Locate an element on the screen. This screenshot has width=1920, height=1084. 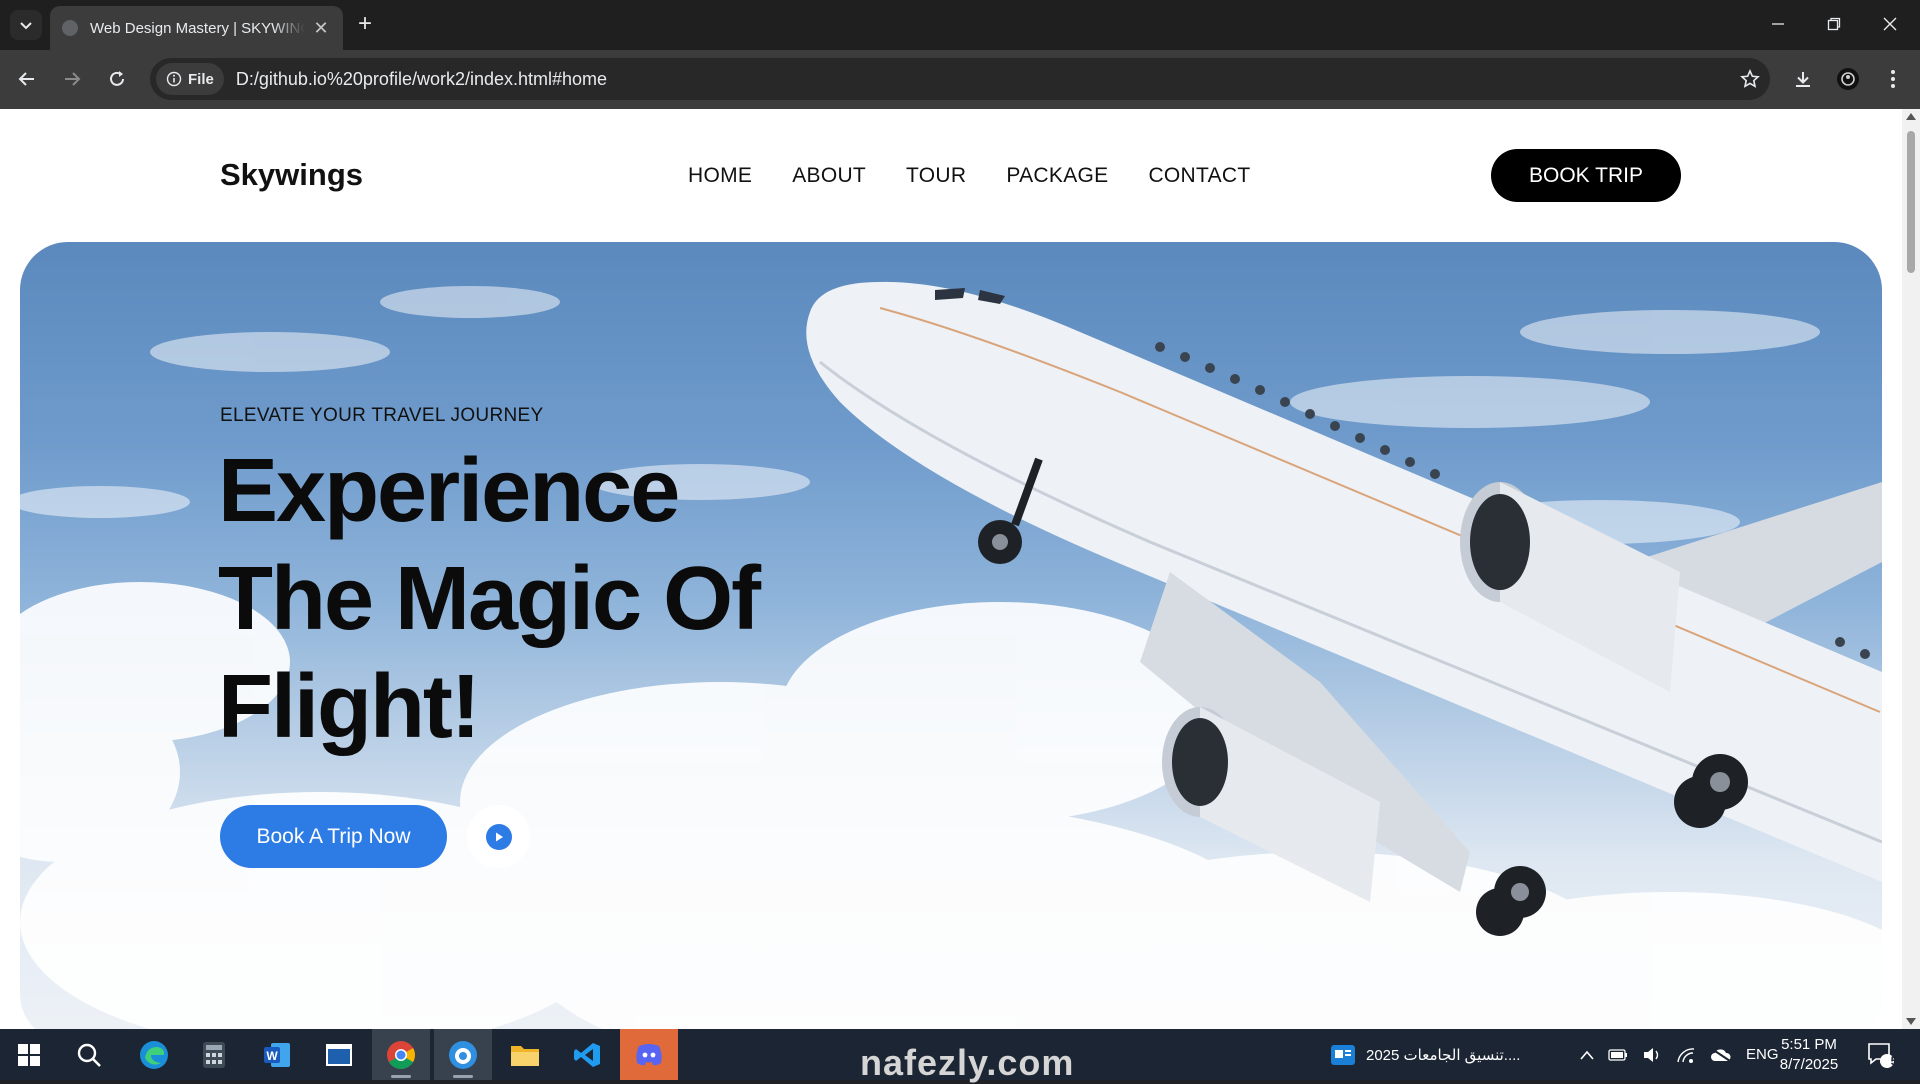
start-button is located at coordinates (29, 1054).